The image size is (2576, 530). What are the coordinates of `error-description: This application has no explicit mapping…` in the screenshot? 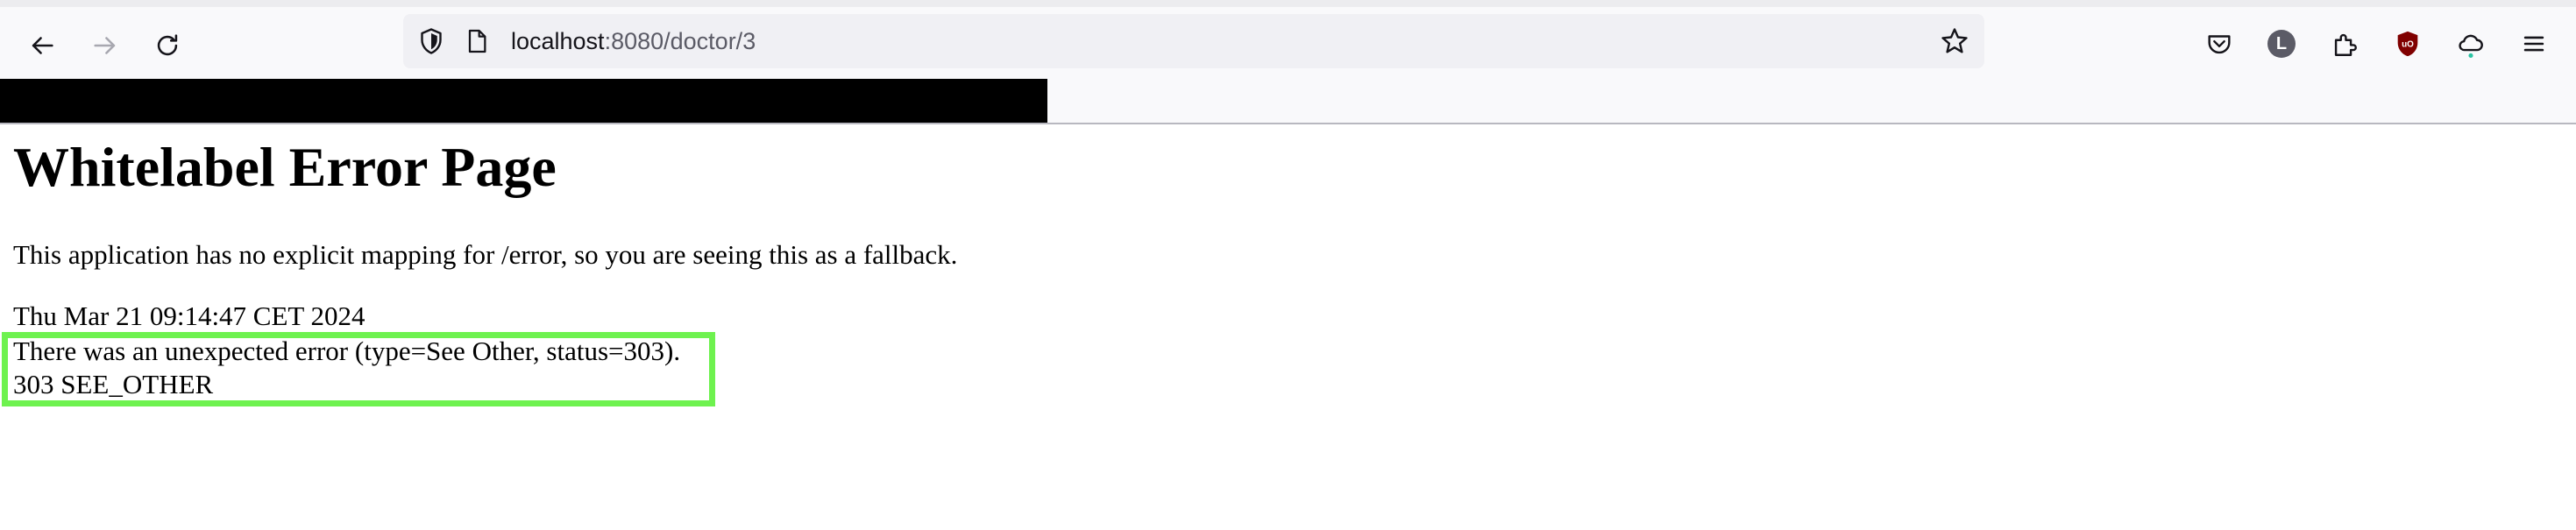 It's located at (485, 255).